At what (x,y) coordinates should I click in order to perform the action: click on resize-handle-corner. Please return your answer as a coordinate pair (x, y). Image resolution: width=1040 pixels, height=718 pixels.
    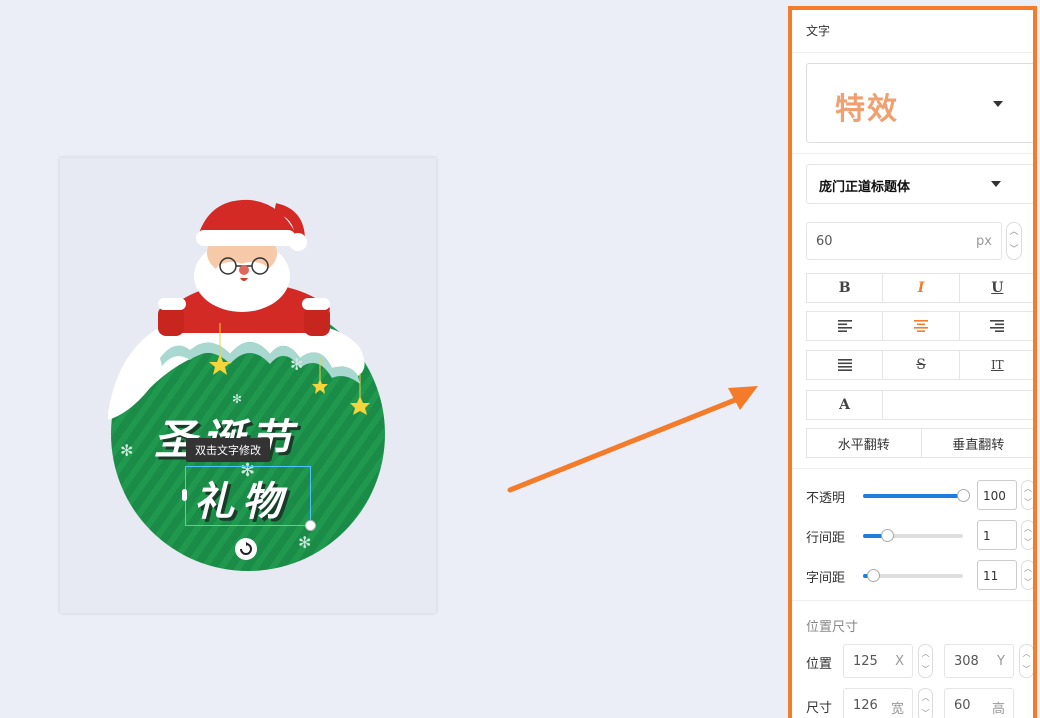
    Looking at the image, I should click on (310, 525).